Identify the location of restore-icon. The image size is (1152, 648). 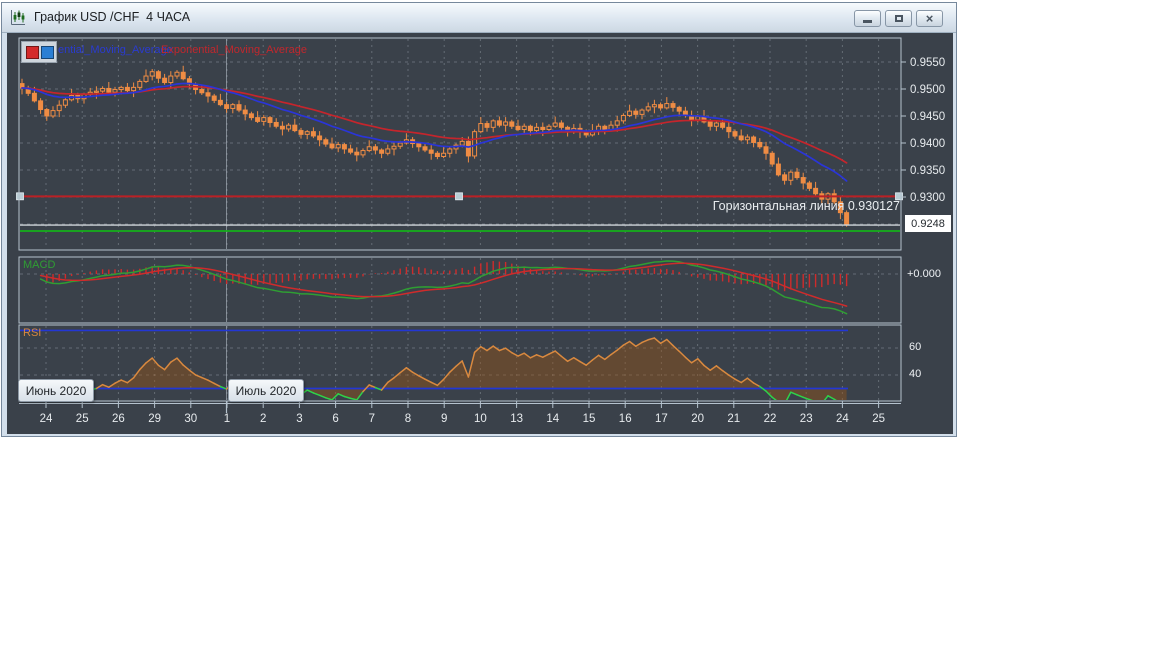
(898, 18).